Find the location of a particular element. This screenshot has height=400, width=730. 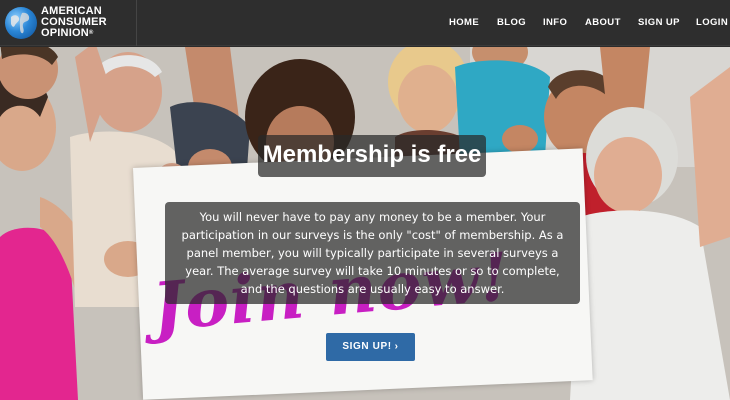

hero-title: Membership is free is located at coordinates (372, 154).